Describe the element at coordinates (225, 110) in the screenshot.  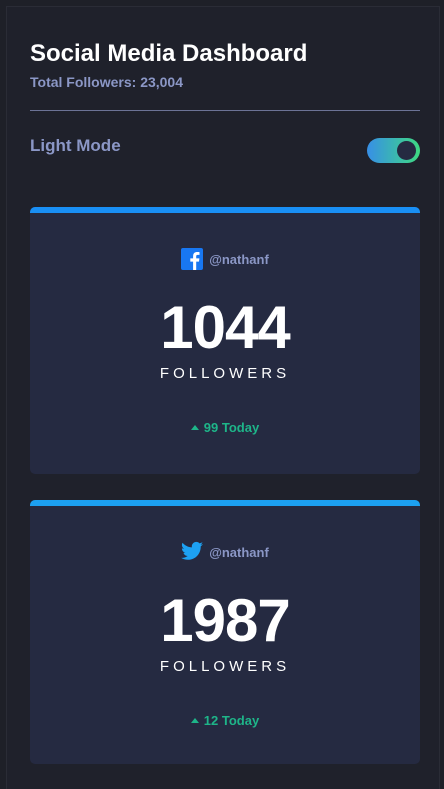
I see `divider` at that location.